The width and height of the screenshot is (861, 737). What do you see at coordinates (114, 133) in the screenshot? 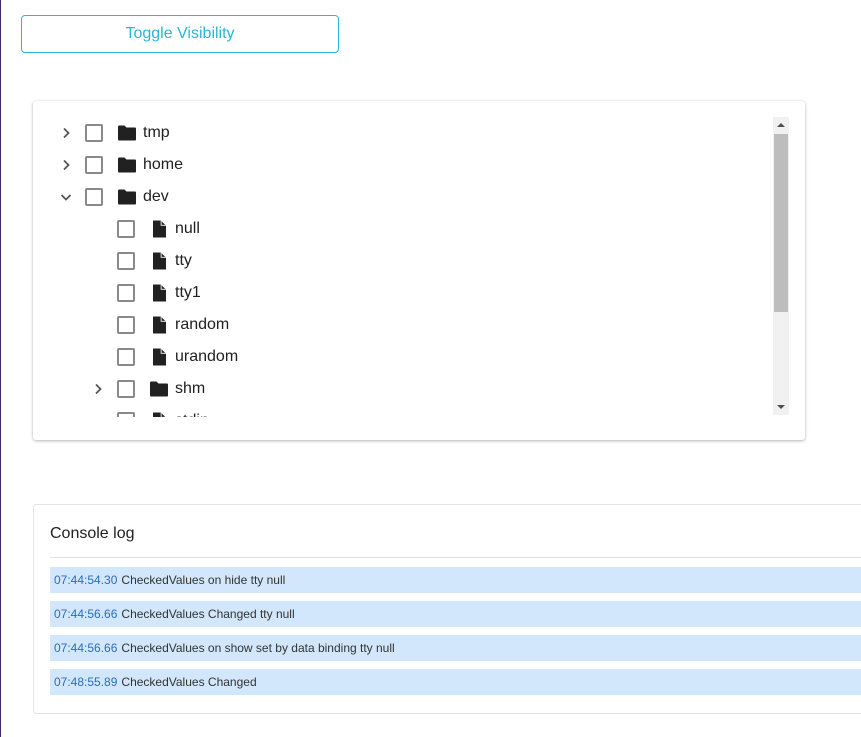
I see `tree-node-tmp: tmp` at bounding box center [114, 133].